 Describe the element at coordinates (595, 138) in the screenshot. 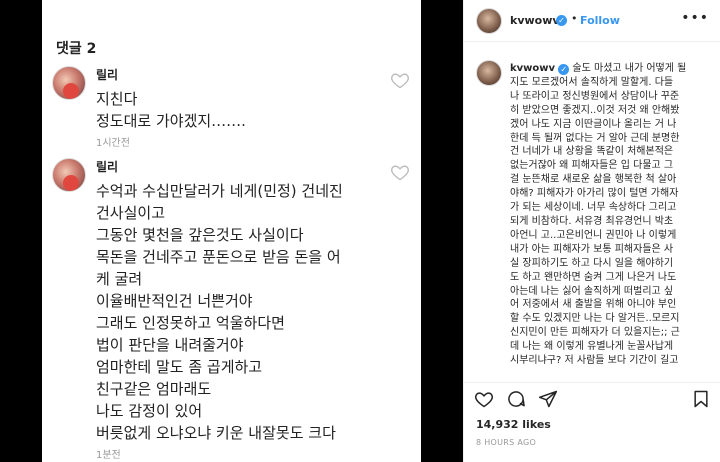

I see `caption-line: 한데 득 될꺼 없다는 거 알아 근데 분명한` at that location.